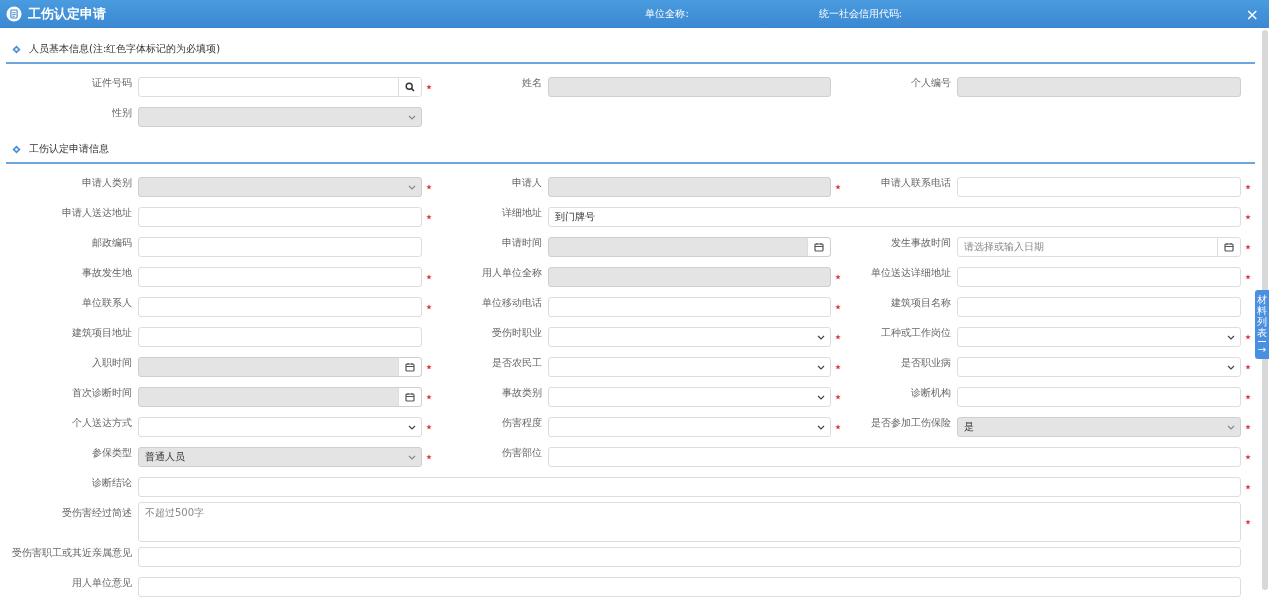 The height and width of the screenshot is (600, 1269). I want to click on placeholder-text: 不超过500字, so click(174, 513).